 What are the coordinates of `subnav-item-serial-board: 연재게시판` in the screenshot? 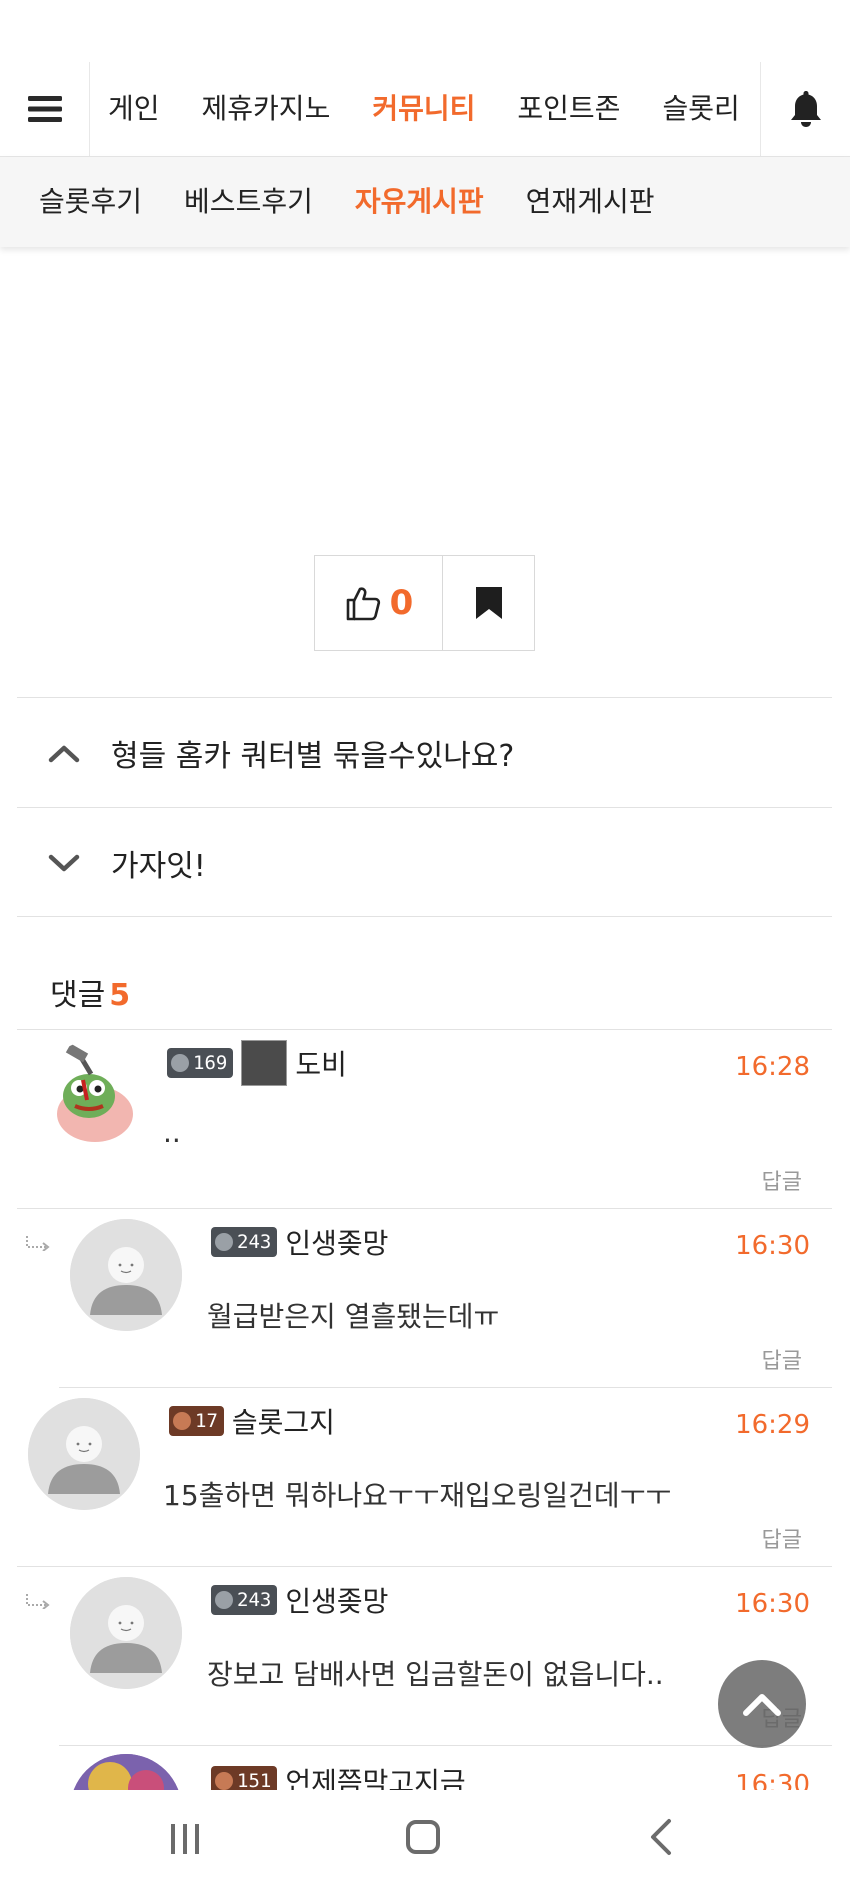 It's located at (590, 202).